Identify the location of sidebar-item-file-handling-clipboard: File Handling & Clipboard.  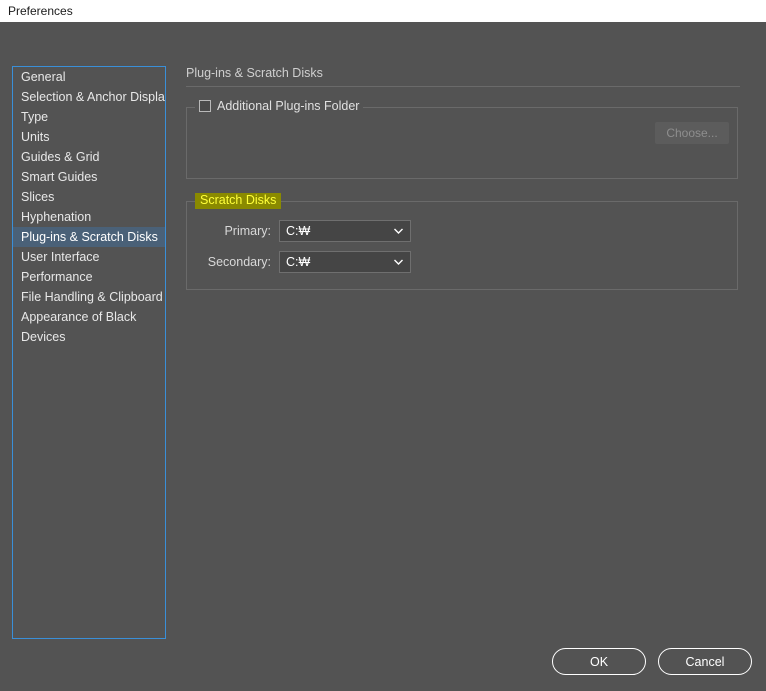
(89, 297).